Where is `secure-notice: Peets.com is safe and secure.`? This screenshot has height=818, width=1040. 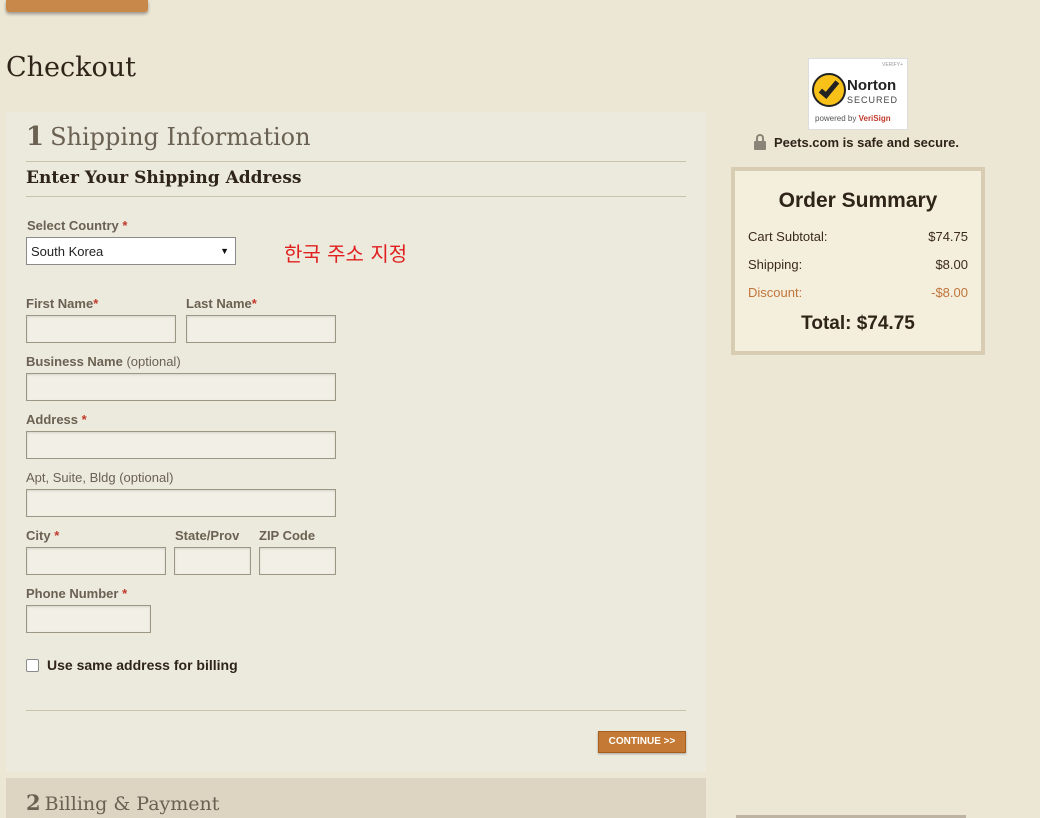 secure-notice: Peets.com is safe and secure. is located at coordinates (856, 142).